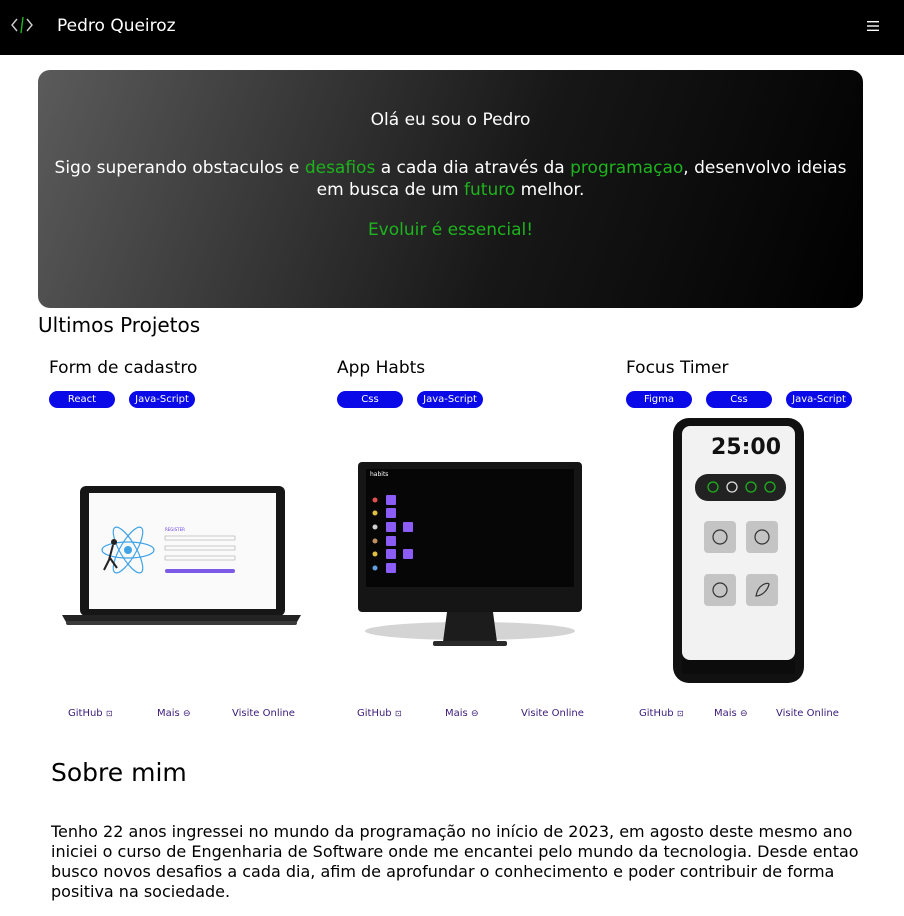  Describe the element at coordinates (379, 474) in the screenshot. I see `svg-text: habits` at that location.